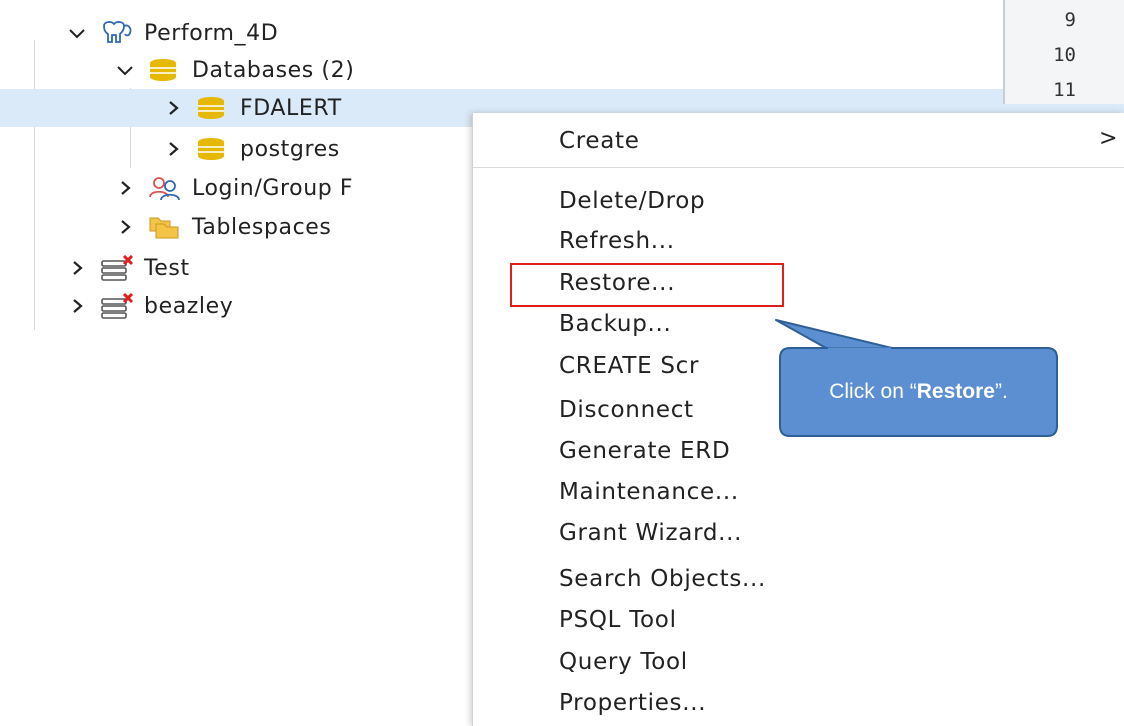 The width and height of the screenshot is (1124, 726). What do you see at coordinates (955, 391) in the screenshot?
I see `callout-emphasis: Restore` at bounding box center [955, 391].